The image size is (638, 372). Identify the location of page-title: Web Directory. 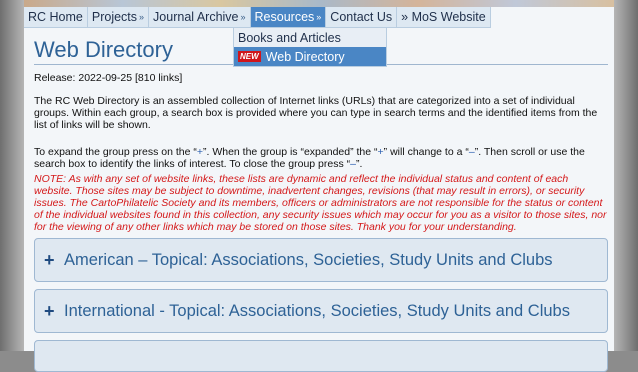
(103, 49).